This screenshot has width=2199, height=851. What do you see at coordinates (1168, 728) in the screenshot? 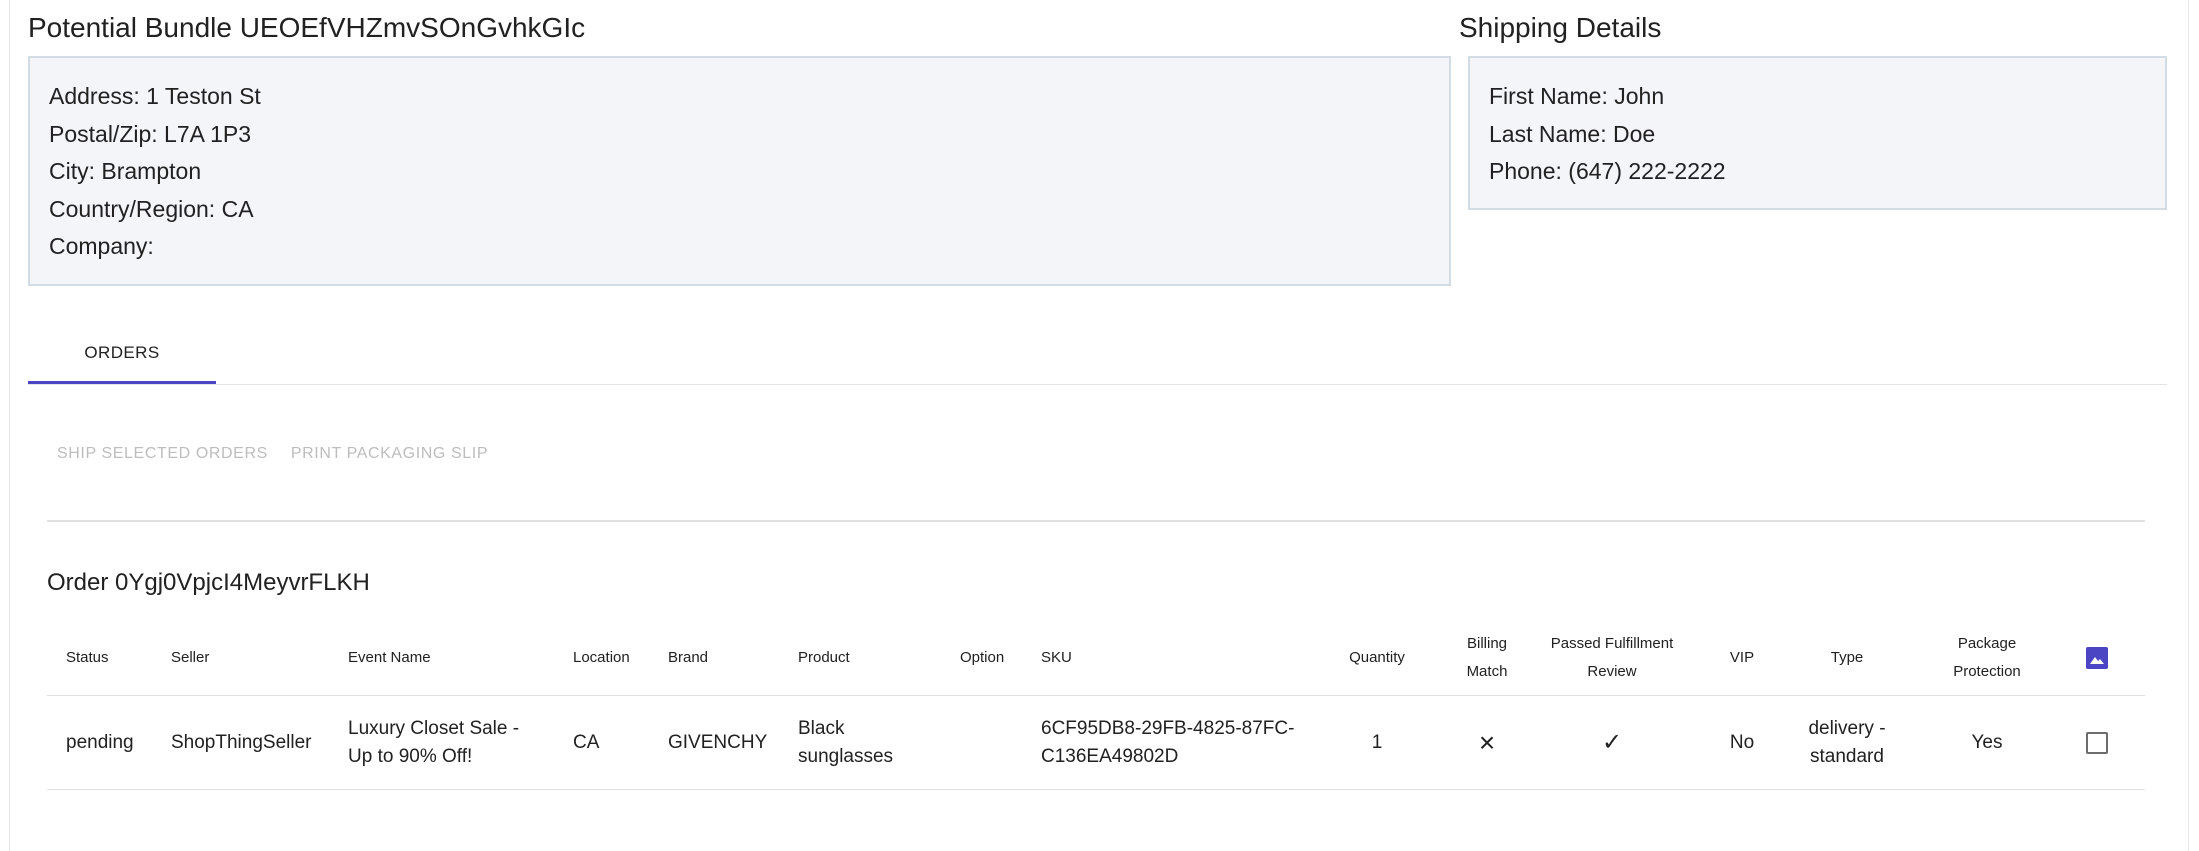
I see `cell-sku-line1: 6CF95DB8-29FB-4825-87FC-` at bounding box center [1168, 728].